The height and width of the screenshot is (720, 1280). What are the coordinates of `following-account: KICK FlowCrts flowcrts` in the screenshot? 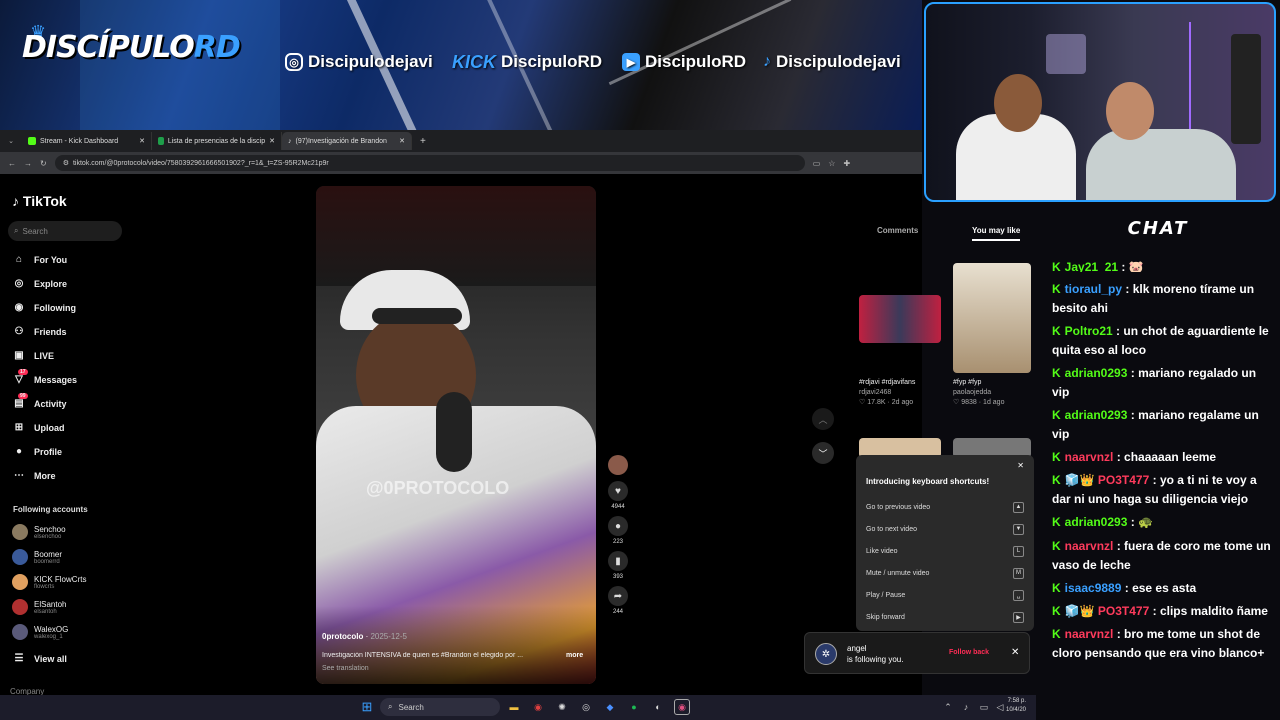 It's located at (49, 582).